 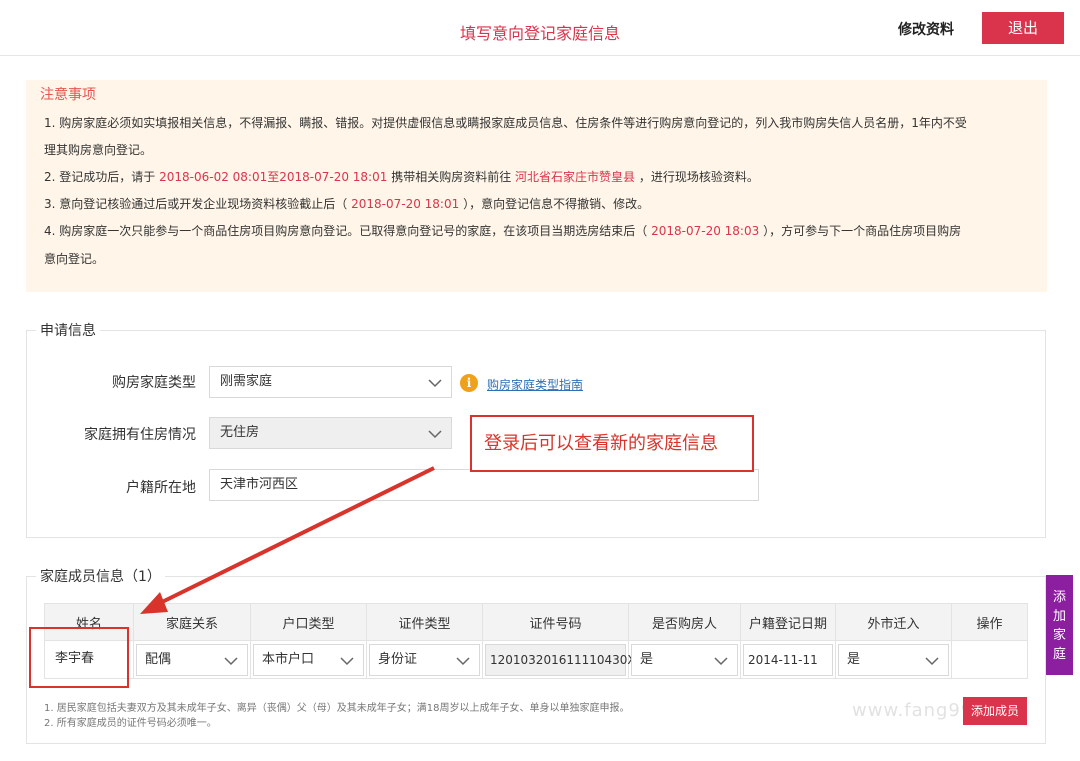 I want to click on members-legend: 家庭成员信息（1）, so click(x=100, y=576).